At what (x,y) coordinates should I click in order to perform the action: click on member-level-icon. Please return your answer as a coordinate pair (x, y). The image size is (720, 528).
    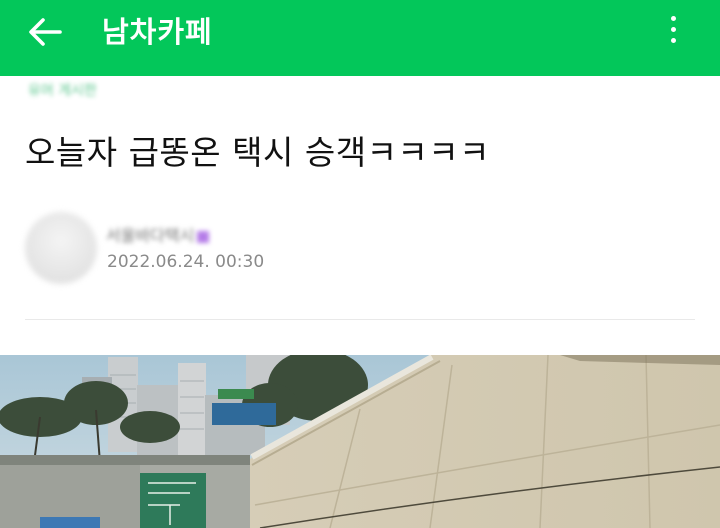
    Looking at the image, I should click on (203, 236).